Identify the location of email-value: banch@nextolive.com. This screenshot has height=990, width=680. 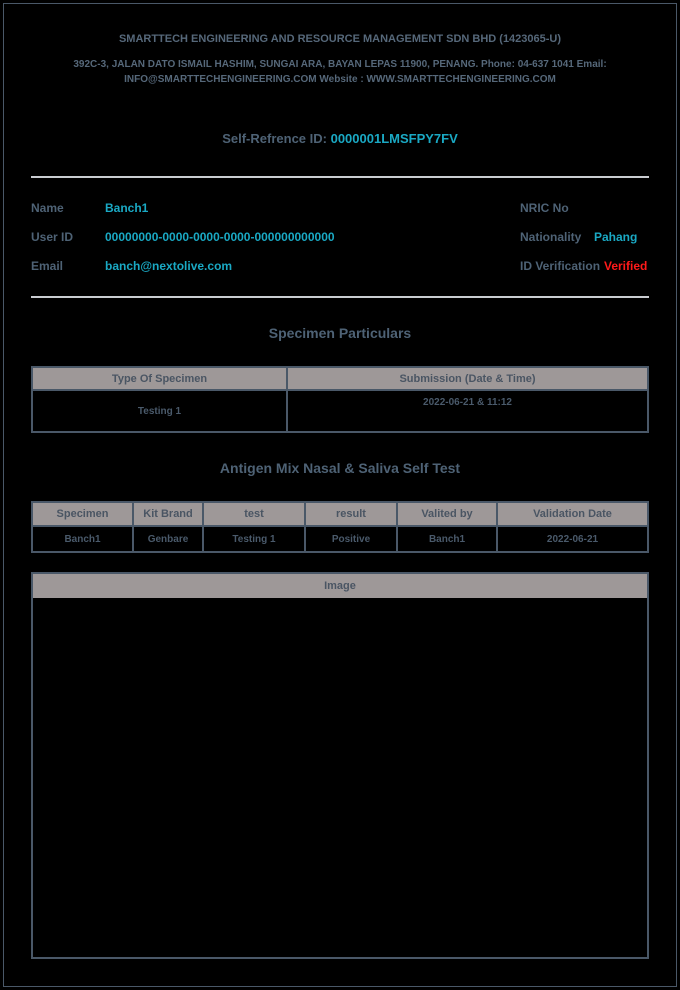
(169, 266).